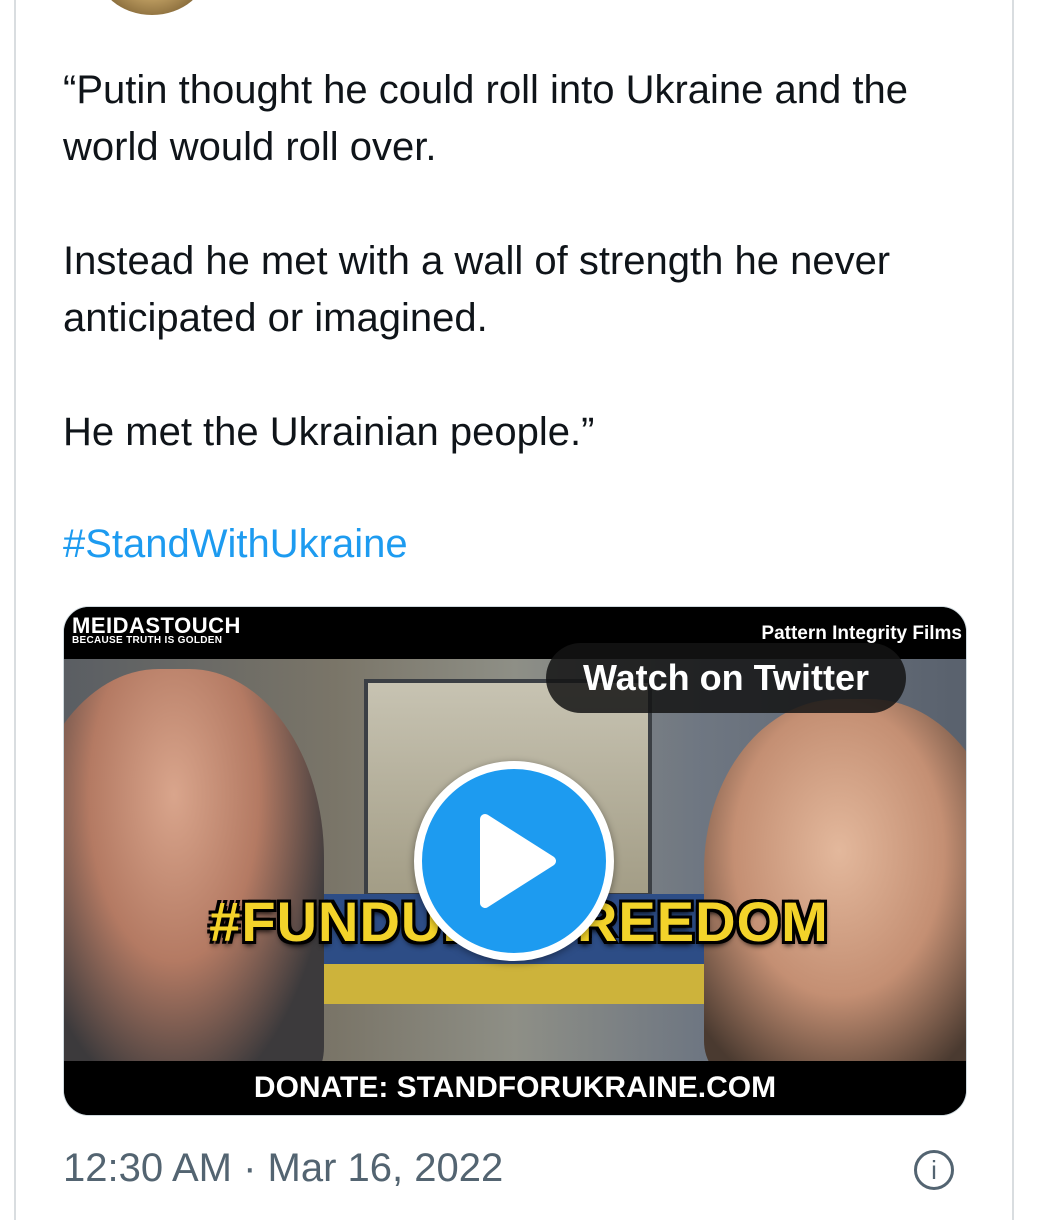 This screenshot has height=1220, width=1048. What do you see at coordinates (329, 432) in the screenshot?
I see `tweet-paragraph-3: He met the Ukrainian people.”` at bounding box center [329, 432].